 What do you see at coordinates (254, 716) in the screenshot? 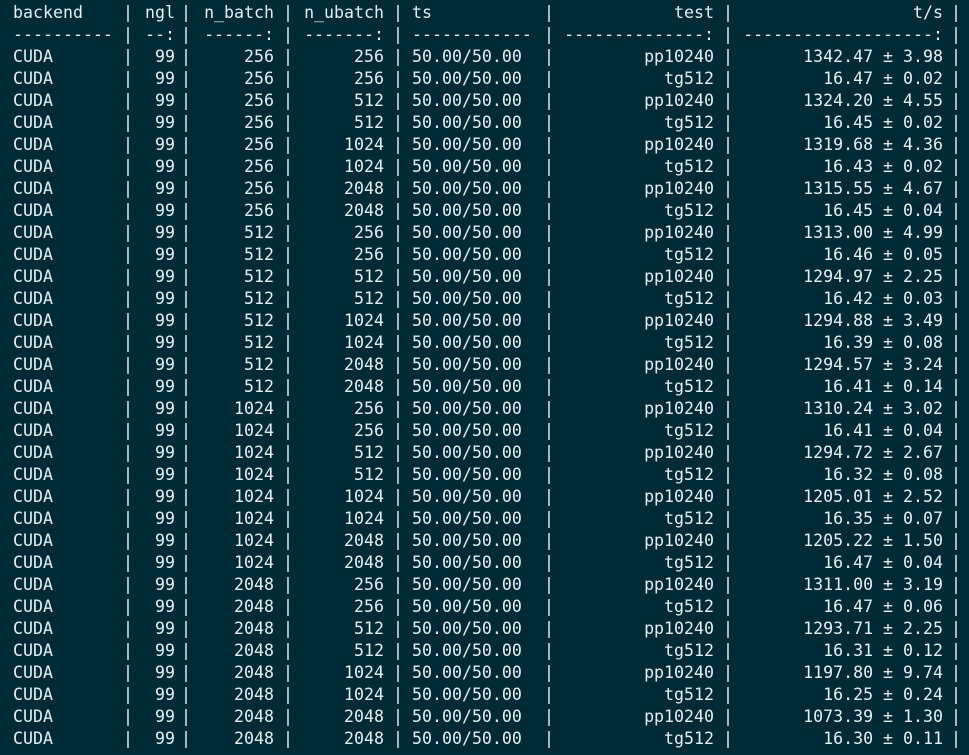
I see `table-row-n-batch-cell: 2048` at bounding box center [254, 716].